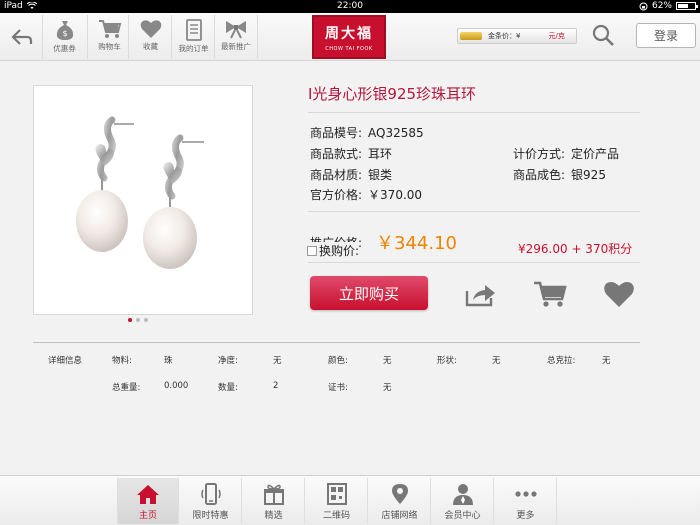  Describe the element at coordinates (666, 35) in the screenshot. I see `login-button: 登录` at that location.